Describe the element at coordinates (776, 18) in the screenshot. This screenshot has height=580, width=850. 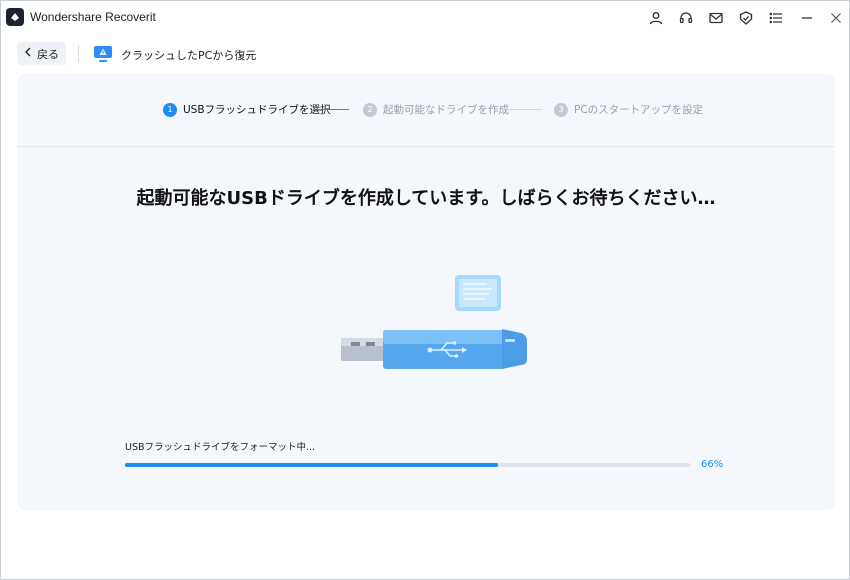
I see `menu-icon` at that location.